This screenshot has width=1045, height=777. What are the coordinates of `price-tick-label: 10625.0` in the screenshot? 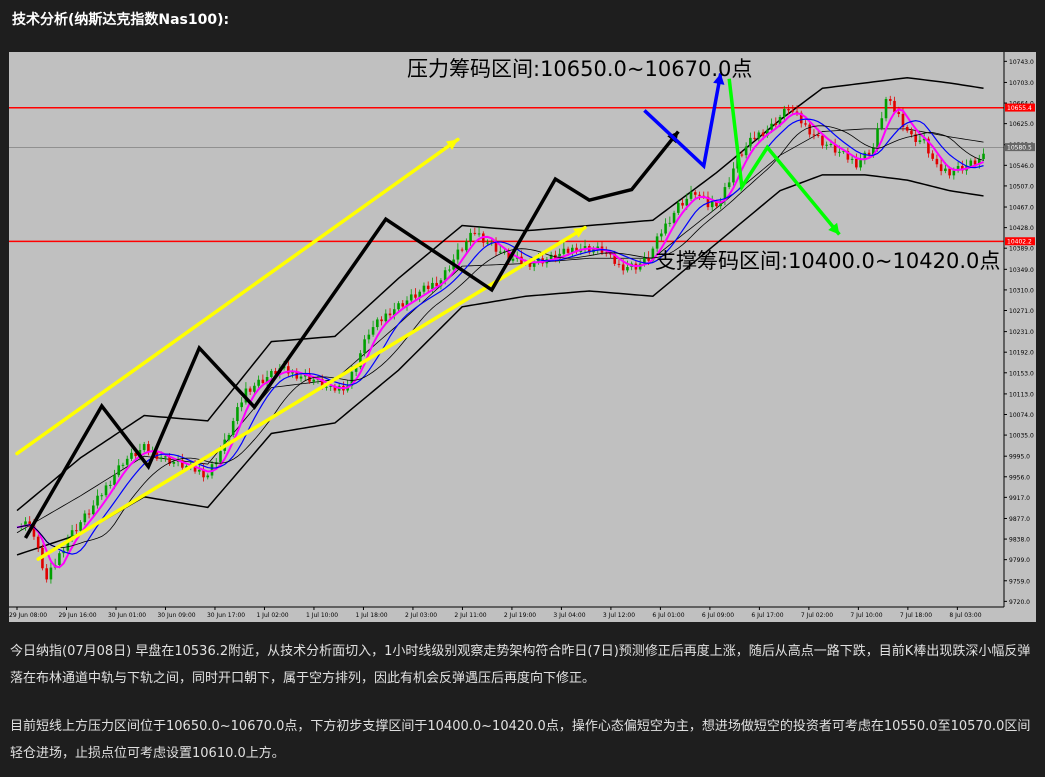 It's located at (1021, 124).